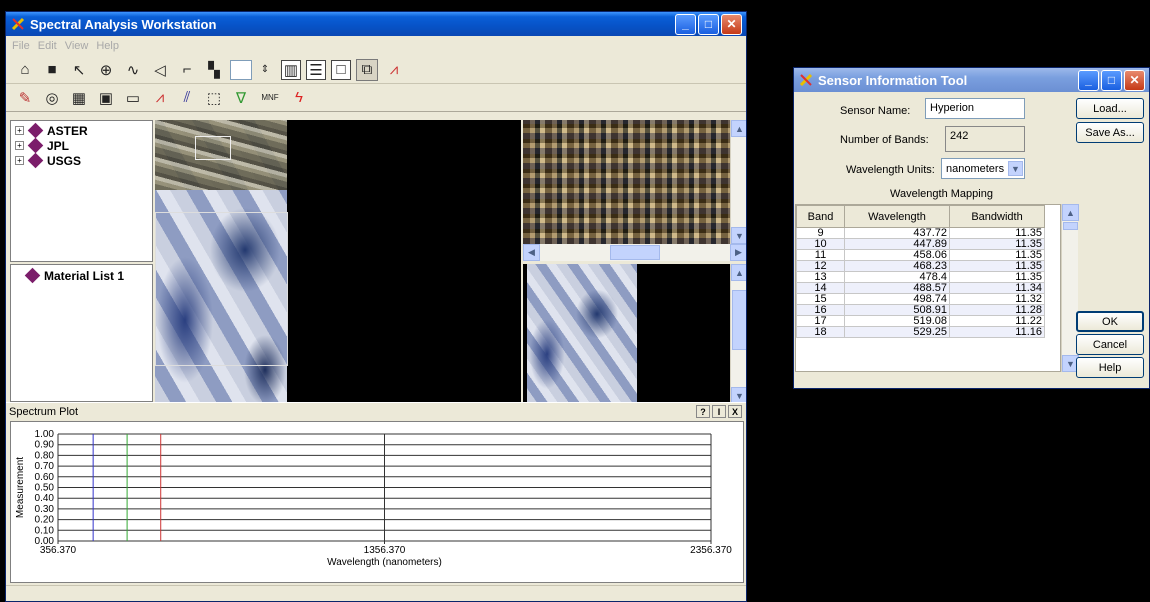 This screenshot has width=1150, height=602. What do you see at coordinates (820, 244) in the screenshot?
I see `cell-band: 10` at bounding box center [820, 244].